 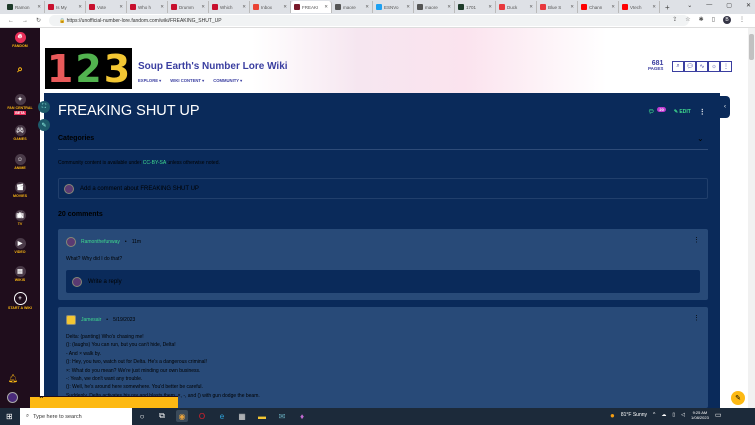 I want to click on nav-explore: EXPLORE ▾, so click(x=149, y=80).